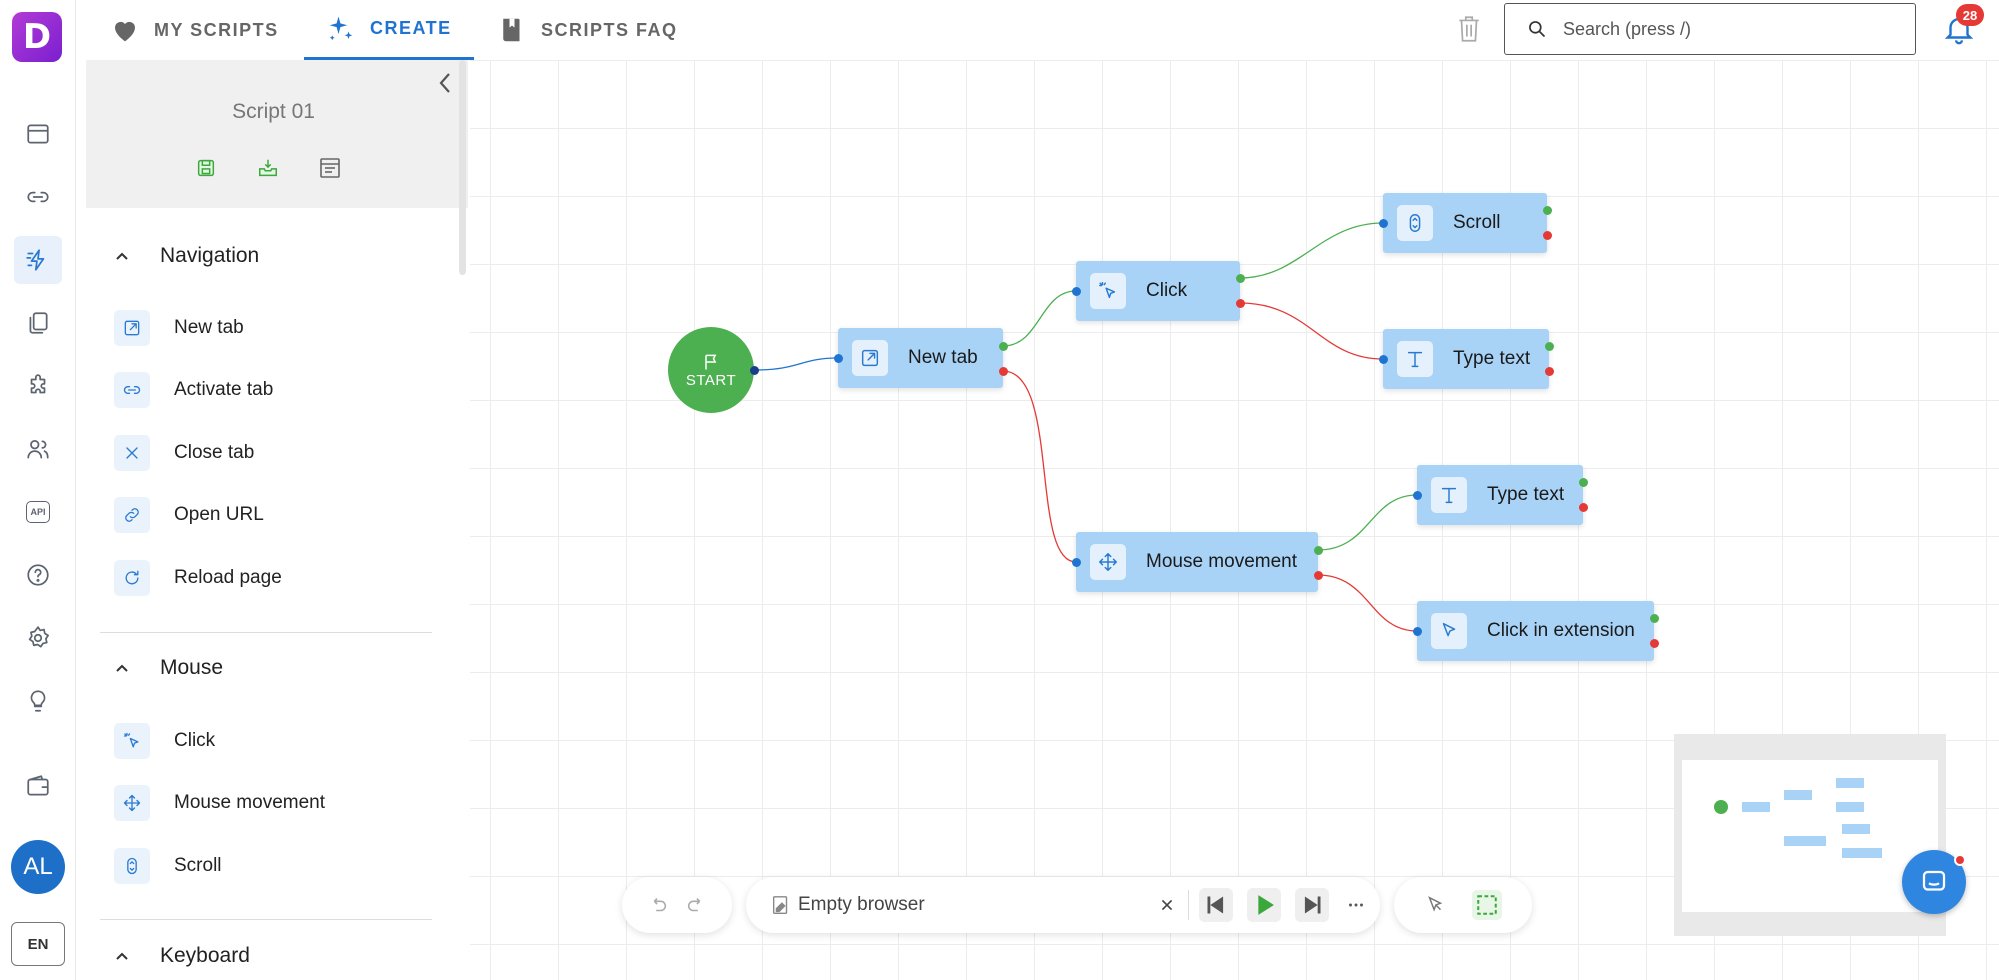 Image resolution: width=1999 pixels, height=980 pixels. I want to click on close-icon, so click(1167, 905).